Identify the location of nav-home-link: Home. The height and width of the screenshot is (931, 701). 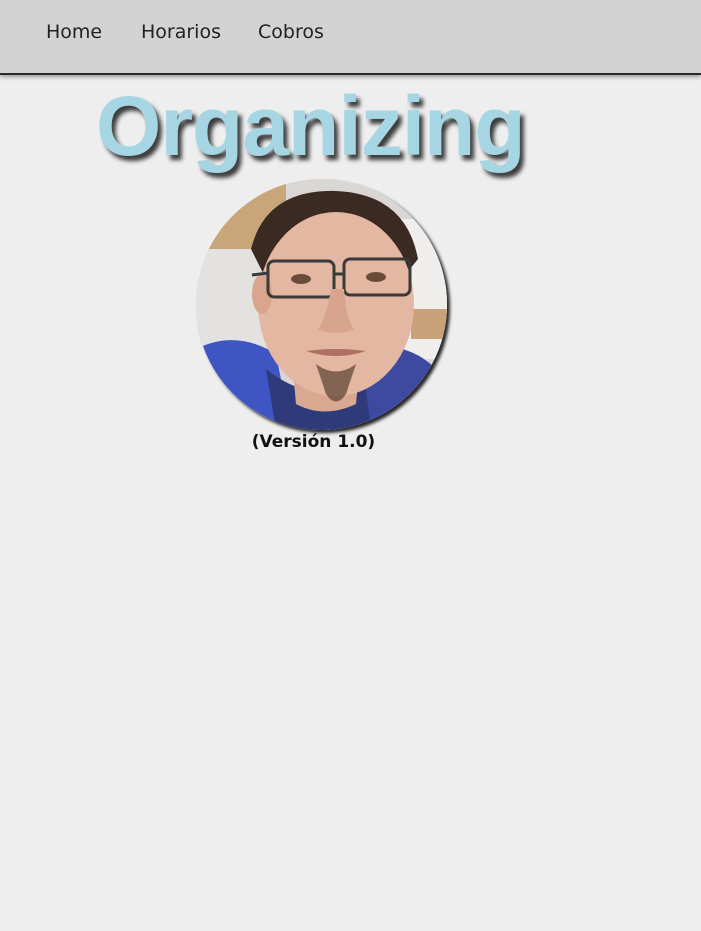
(74, 32).